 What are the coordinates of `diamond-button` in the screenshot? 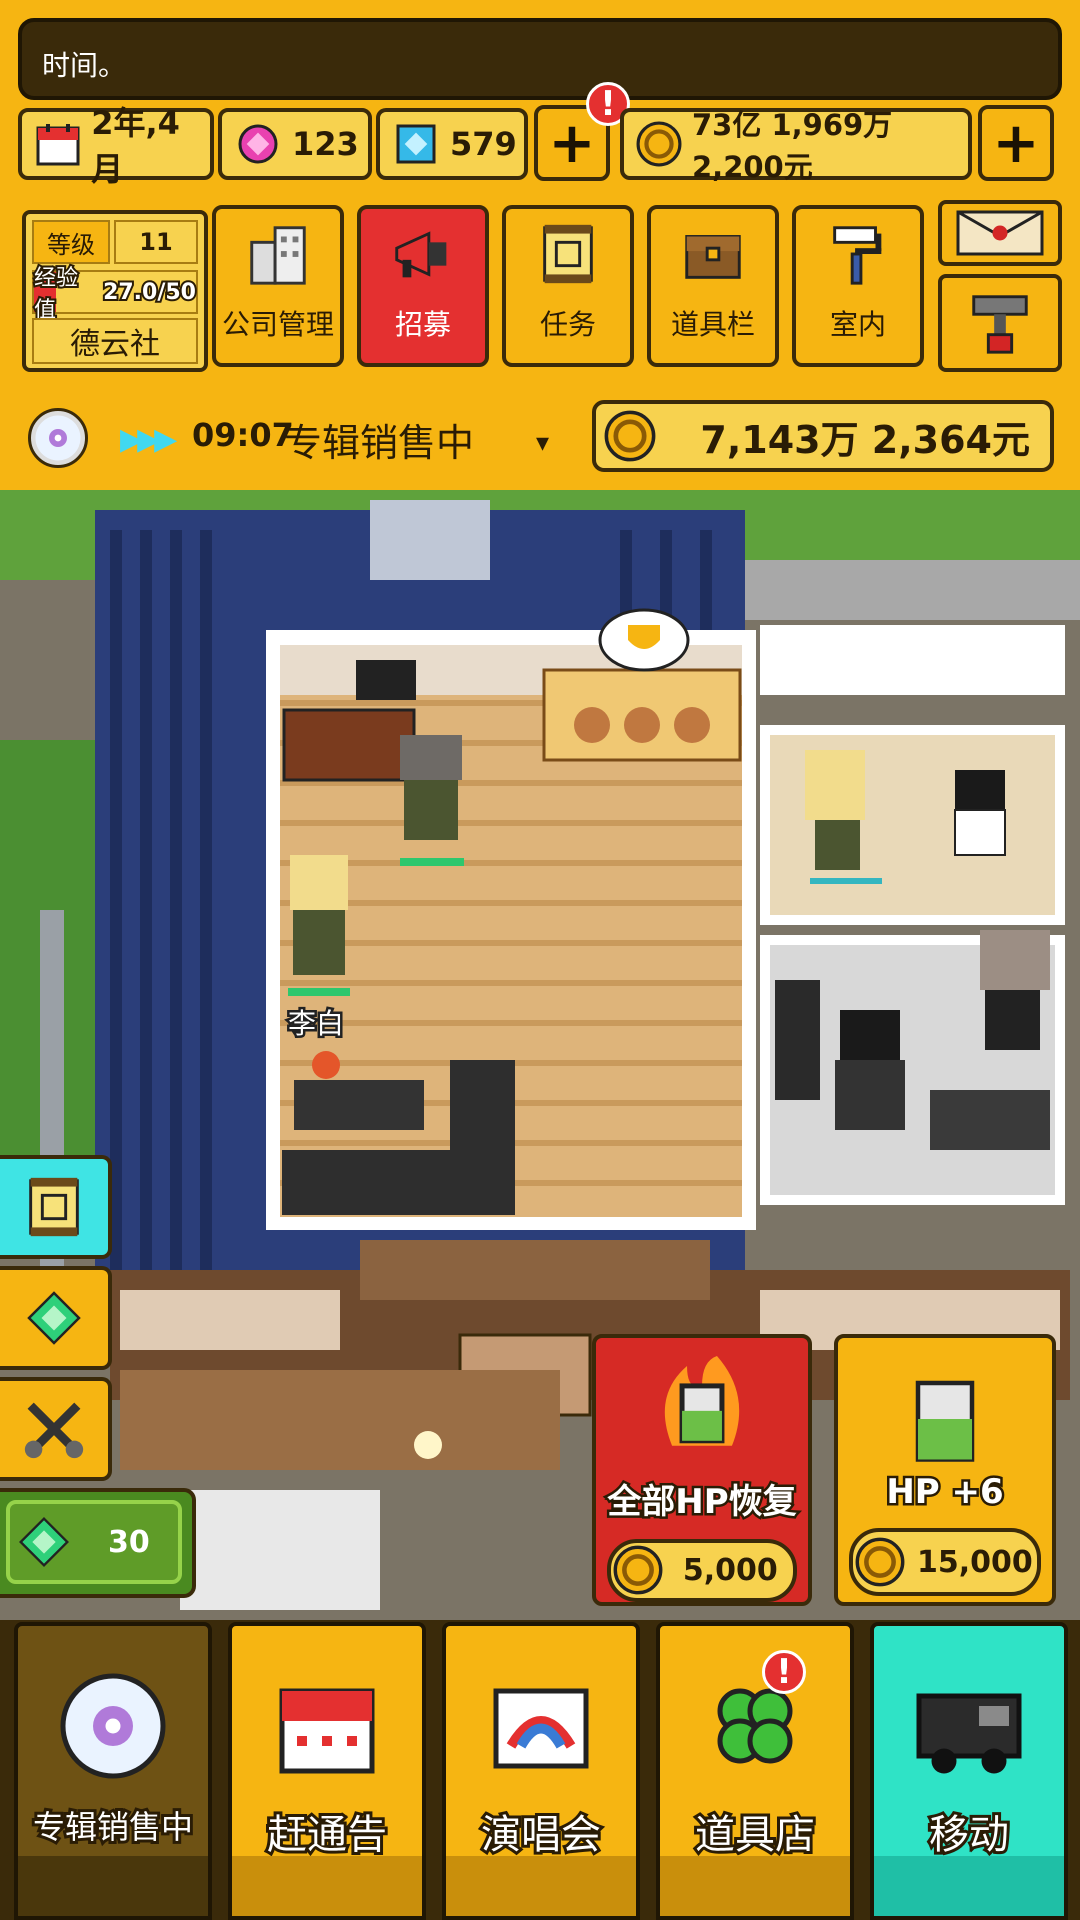 It's located at (56, 1318).